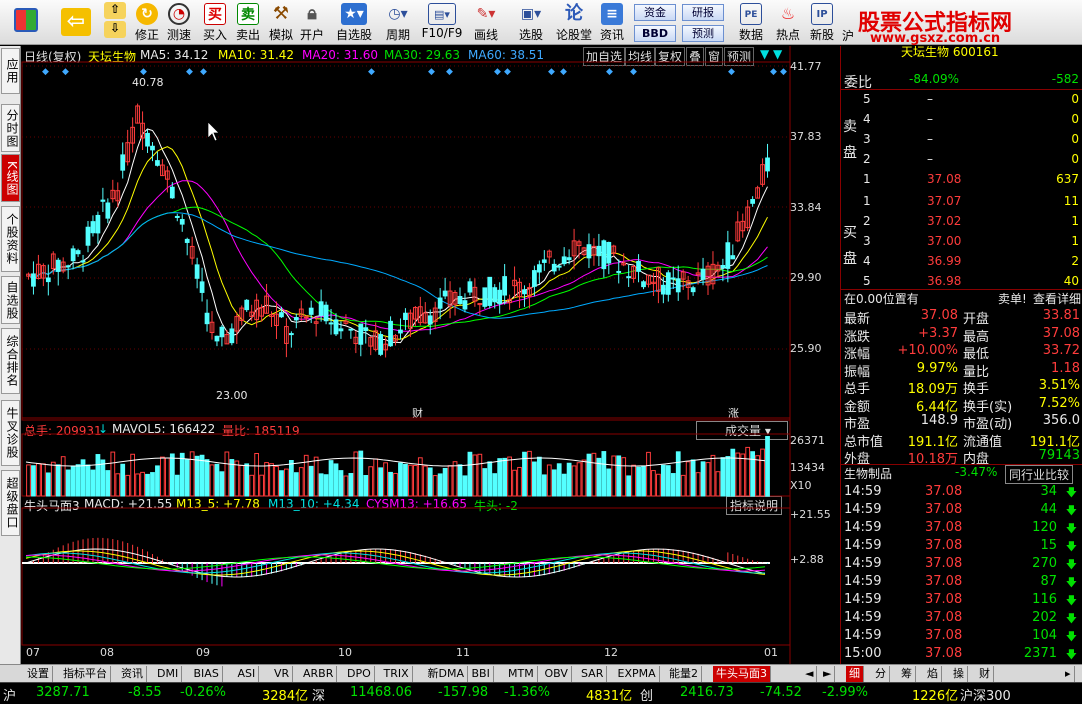 This screenshot has width=1082, height=704. I want to click on tab-item: TRIX, so click(397, 674).